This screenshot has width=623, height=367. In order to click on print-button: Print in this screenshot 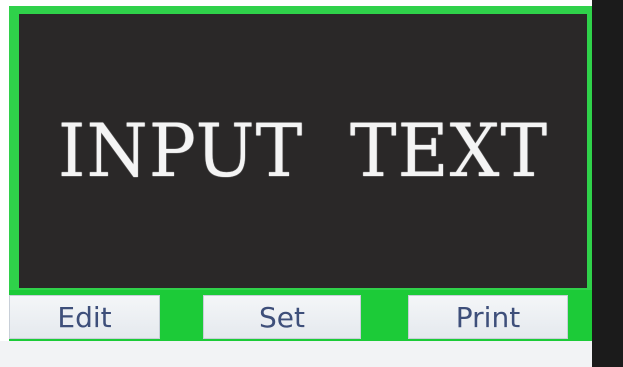, I will do `click(488, 317)`.